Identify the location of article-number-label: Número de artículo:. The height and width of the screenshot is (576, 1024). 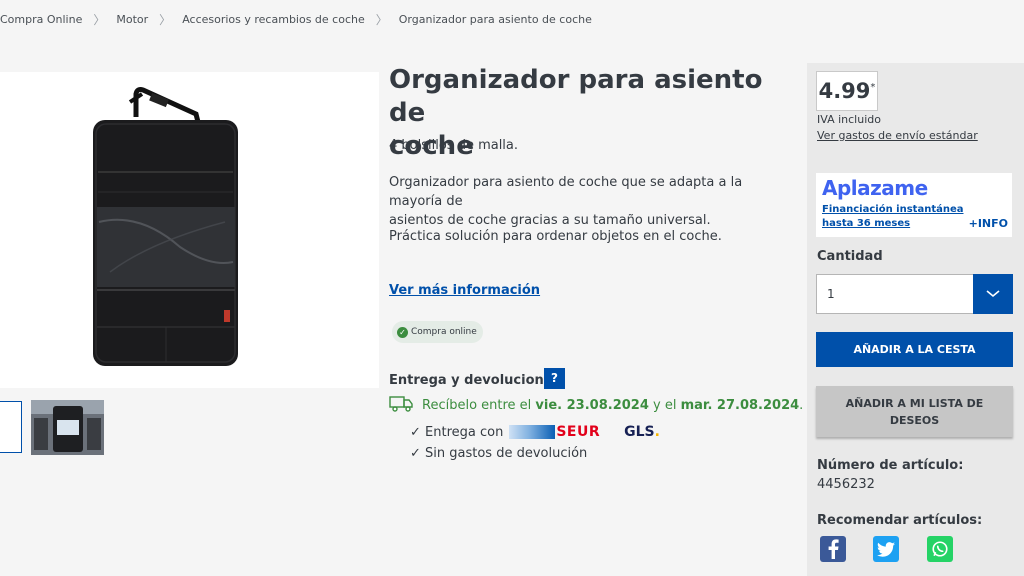
(890, 465).